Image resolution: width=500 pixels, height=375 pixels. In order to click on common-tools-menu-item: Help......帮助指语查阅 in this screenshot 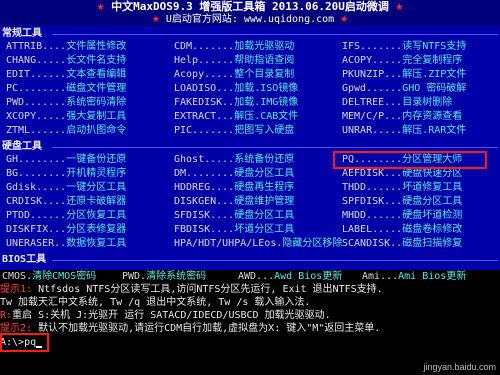, I will do `click(234, 60)`.